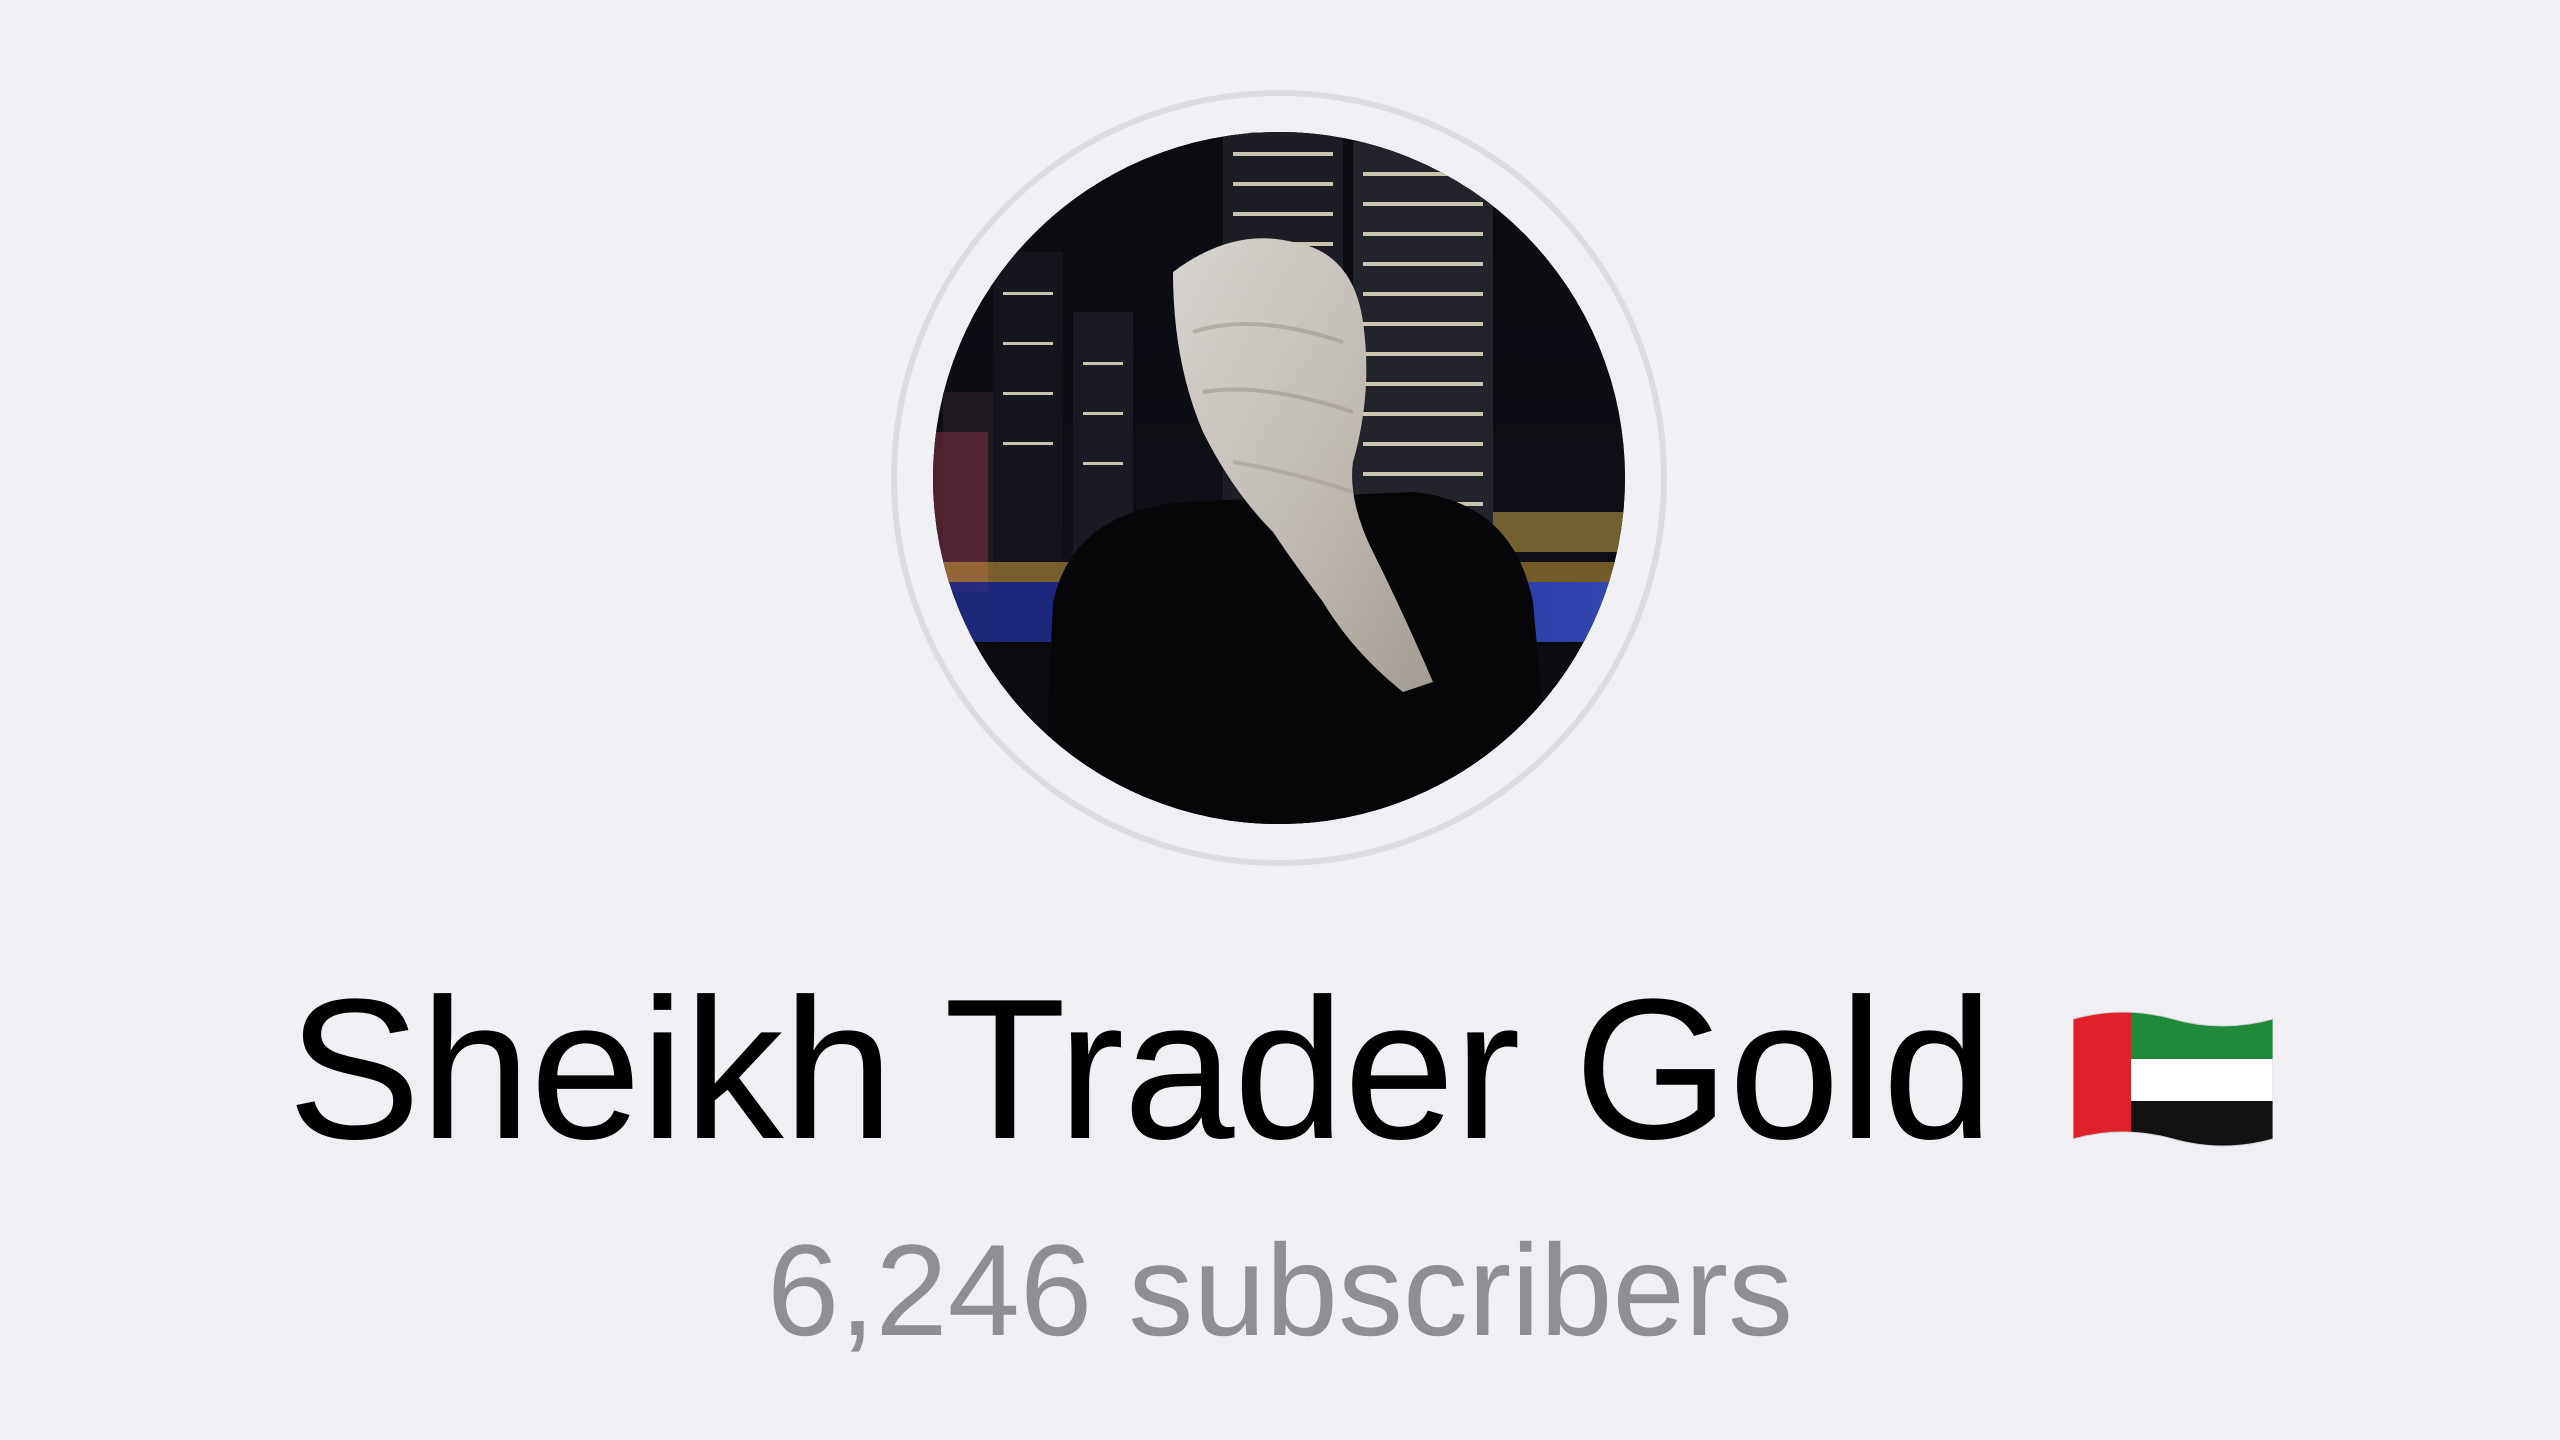 The height and width of the screenshot is (1440, 2560). Describe the element at coordinates (2172, 1079) in the screenshot. I see `uae-flag-icon` at that location.